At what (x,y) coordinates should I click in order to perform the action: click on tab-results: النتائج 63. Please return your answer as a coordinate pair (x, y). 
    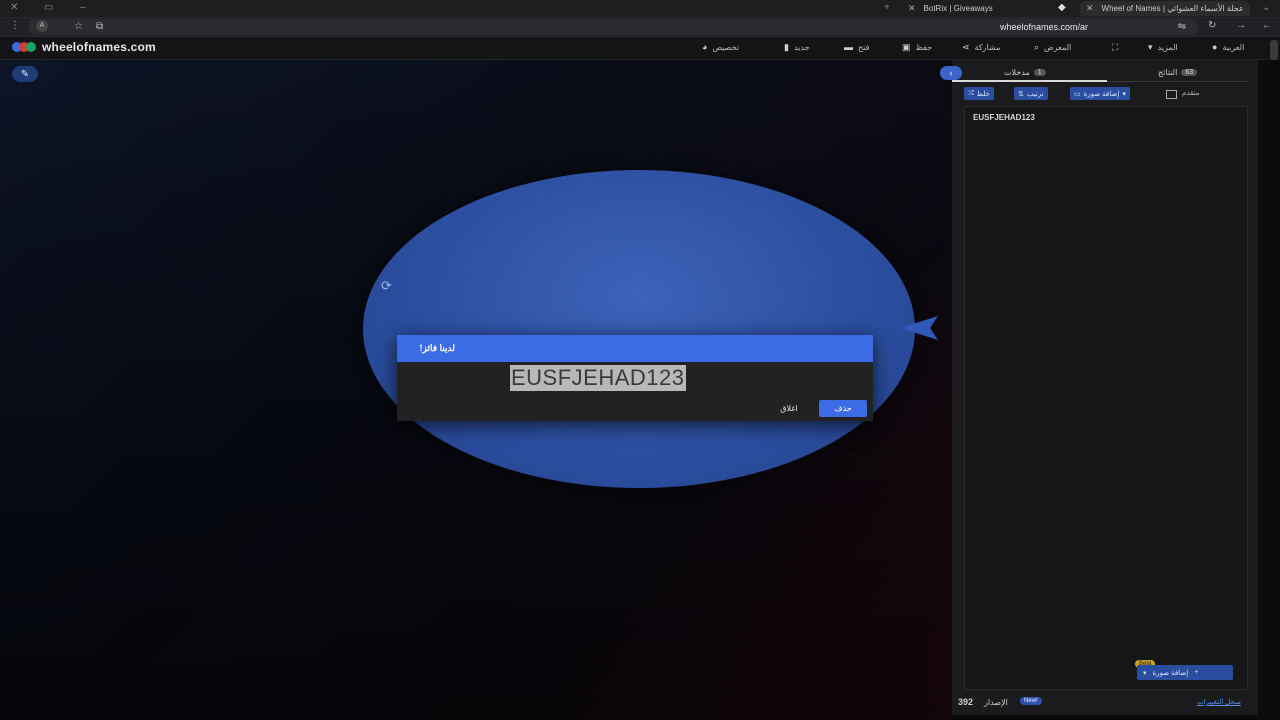
    Looking at the image, I should click on (1178, 72).